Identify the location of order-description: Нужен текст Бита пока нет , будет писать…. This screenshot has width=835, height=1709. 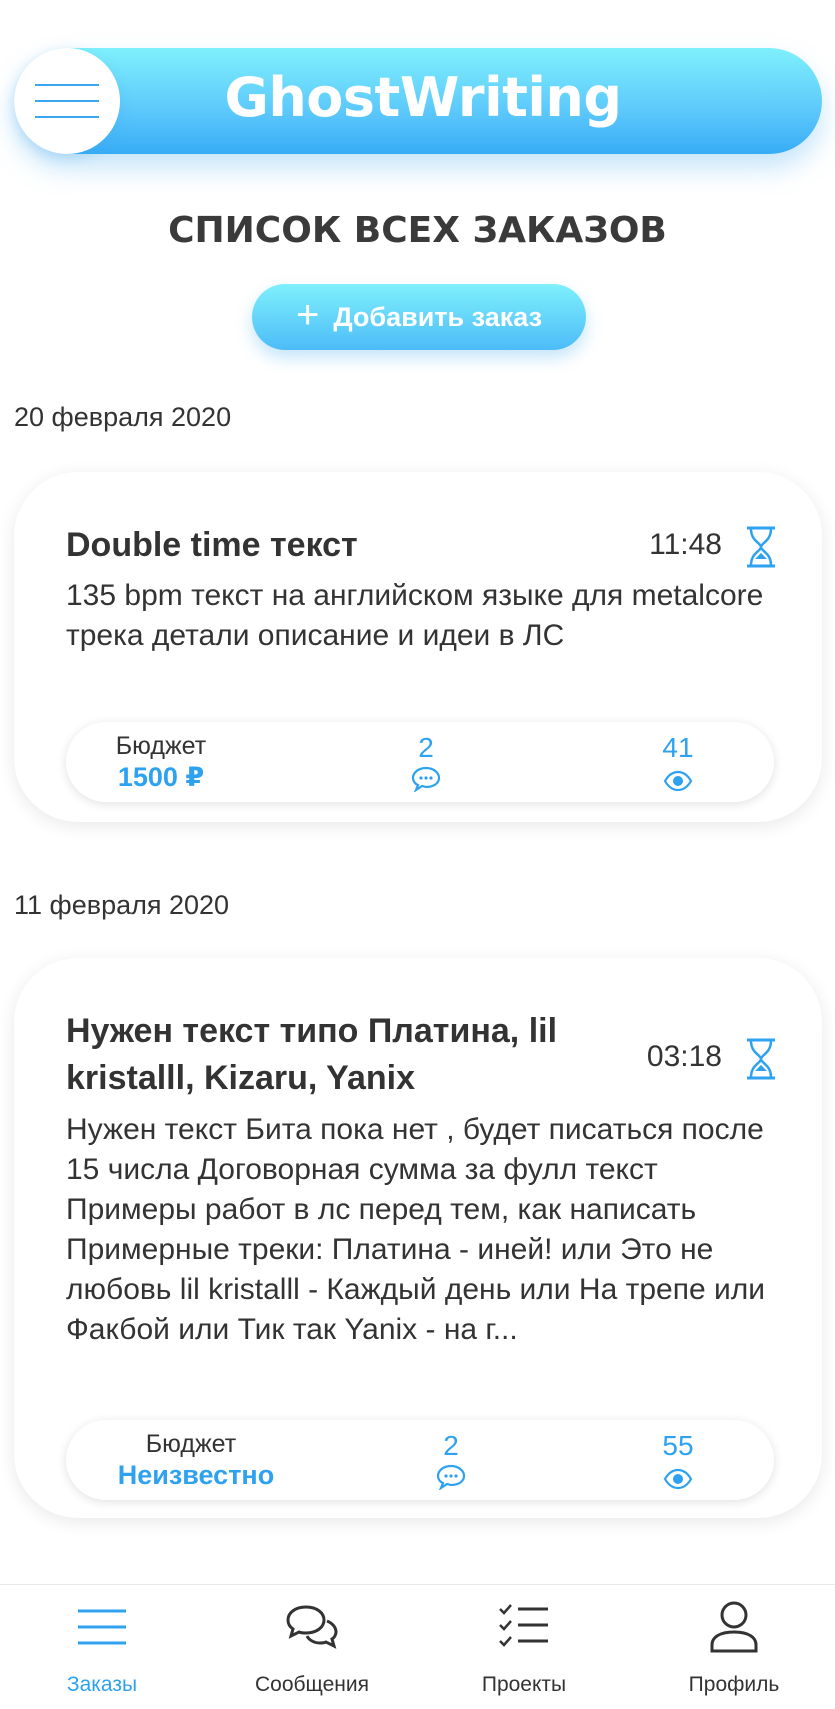
(415, 1229).